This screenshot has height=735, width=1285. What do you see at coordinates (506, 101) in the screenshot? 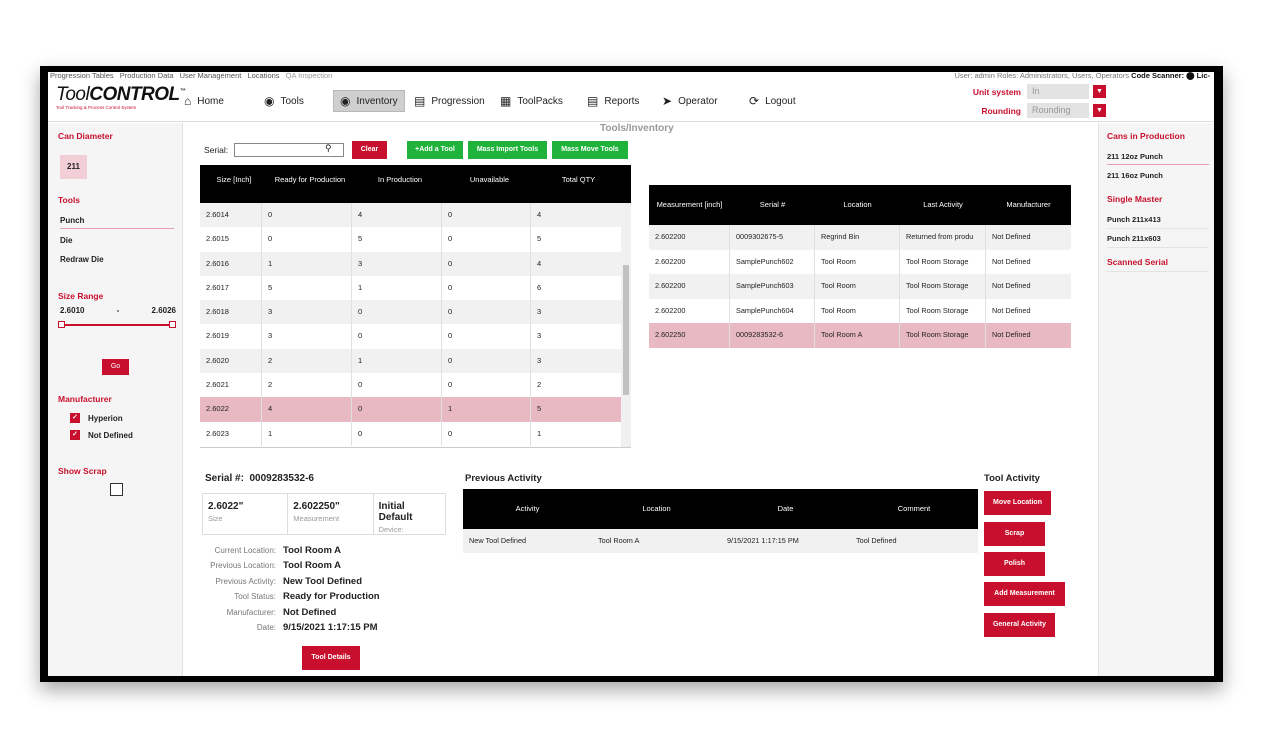
I see `toolpacks-icon: ▦` at bounding box center [506, 101].